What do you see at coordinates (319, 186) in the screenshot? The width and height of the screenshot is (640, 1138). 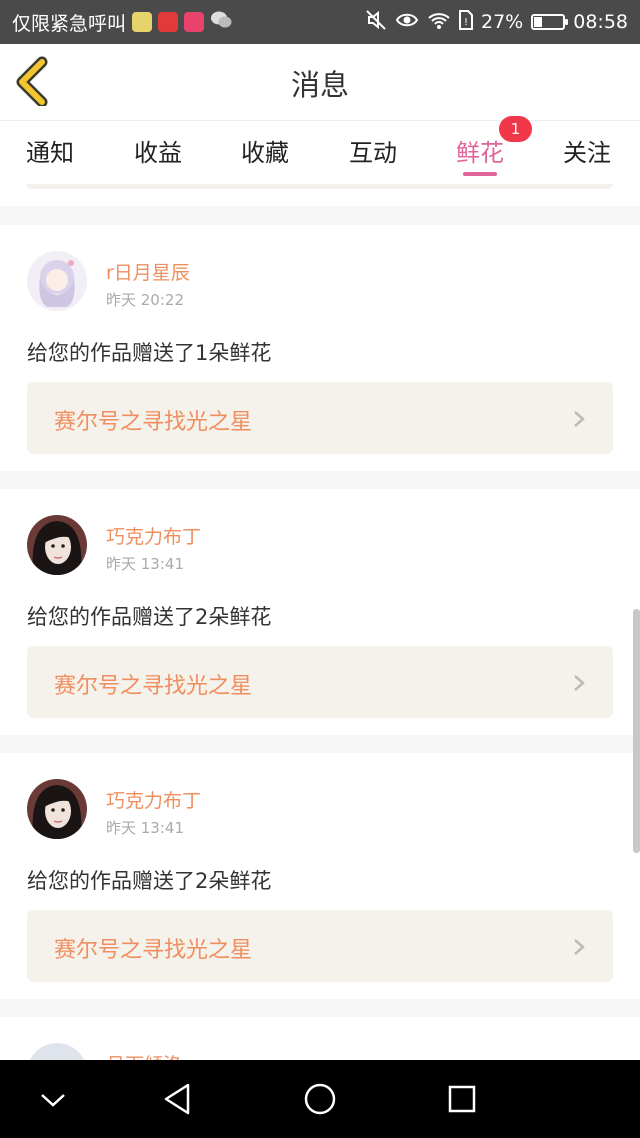 I see `previous-work-link-edge` at bounding box center [319, 186].